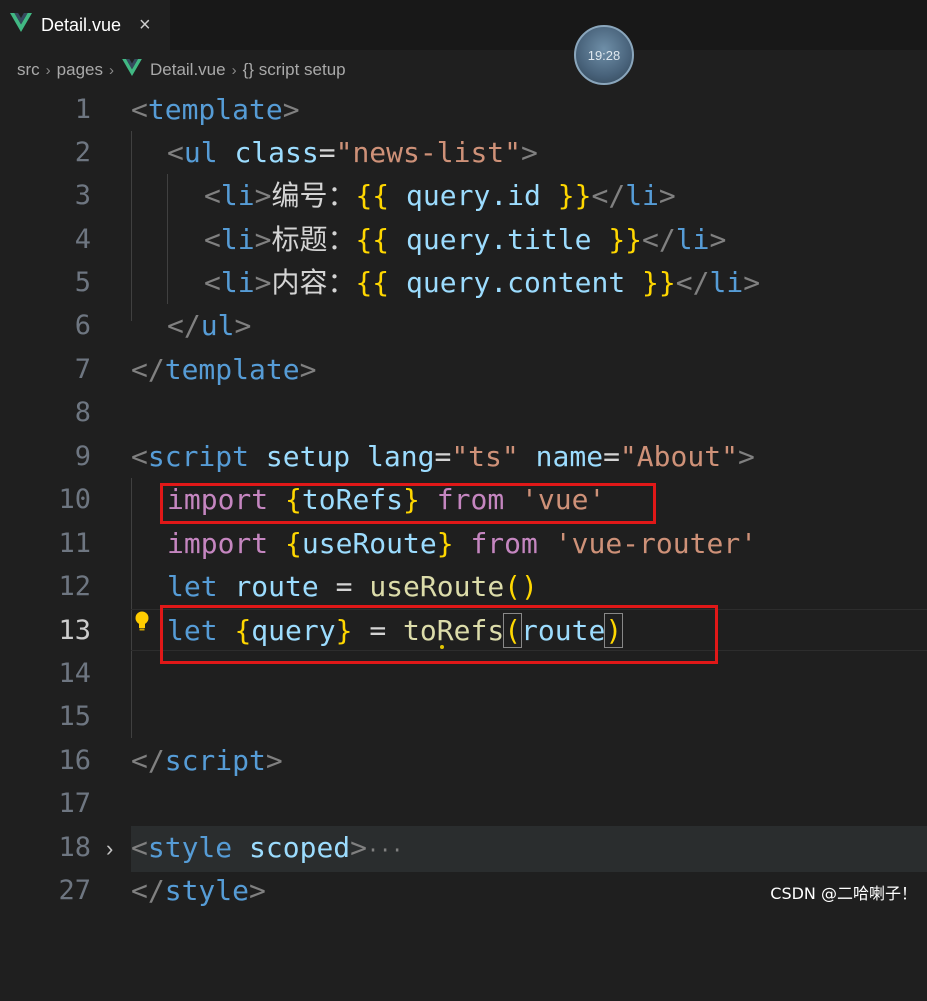 This screenshot has width=927, height=1001. What do you see at coordinates (82, 152) in the screenshot?
I see `line-number: 2` at bounding box center [82, 152].